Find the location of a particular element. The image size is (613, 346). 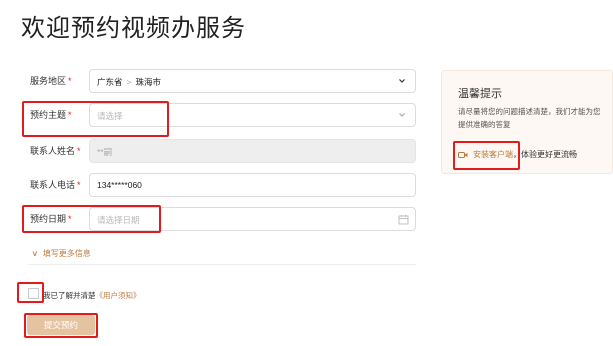

topic-select: 请选择 is located at coordinates (252, 115).